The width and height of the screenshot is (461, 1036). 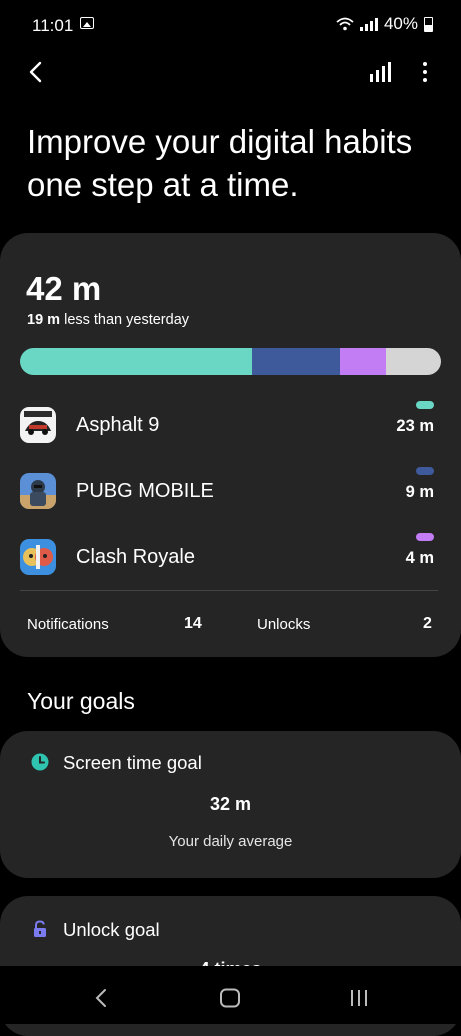 What do you see at coordinates (345, 24) in the screenshot?
I see `wifi-icon` at bounding box center [345, 24].